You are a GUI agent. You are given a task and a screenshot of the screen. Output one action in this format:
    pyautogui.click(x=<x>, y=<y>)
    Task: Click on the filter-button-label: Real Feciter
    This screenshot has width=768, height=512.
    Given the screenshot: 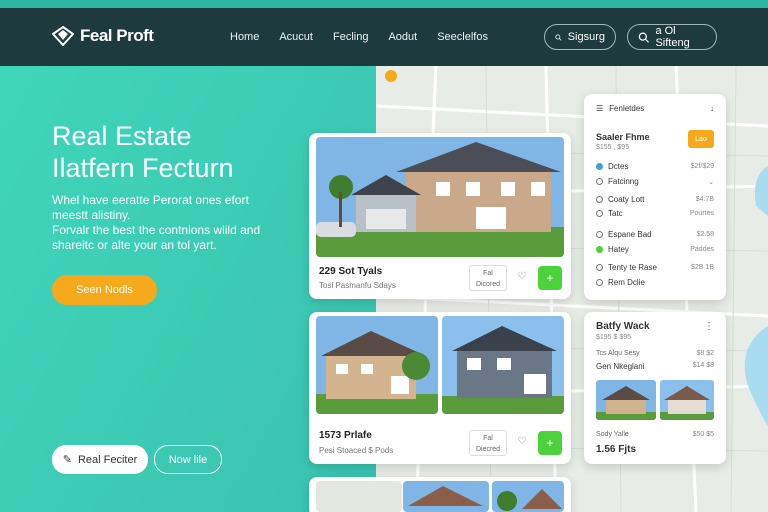 What is the action you would take?
    pyautogui.click(x=107, y=459)
    